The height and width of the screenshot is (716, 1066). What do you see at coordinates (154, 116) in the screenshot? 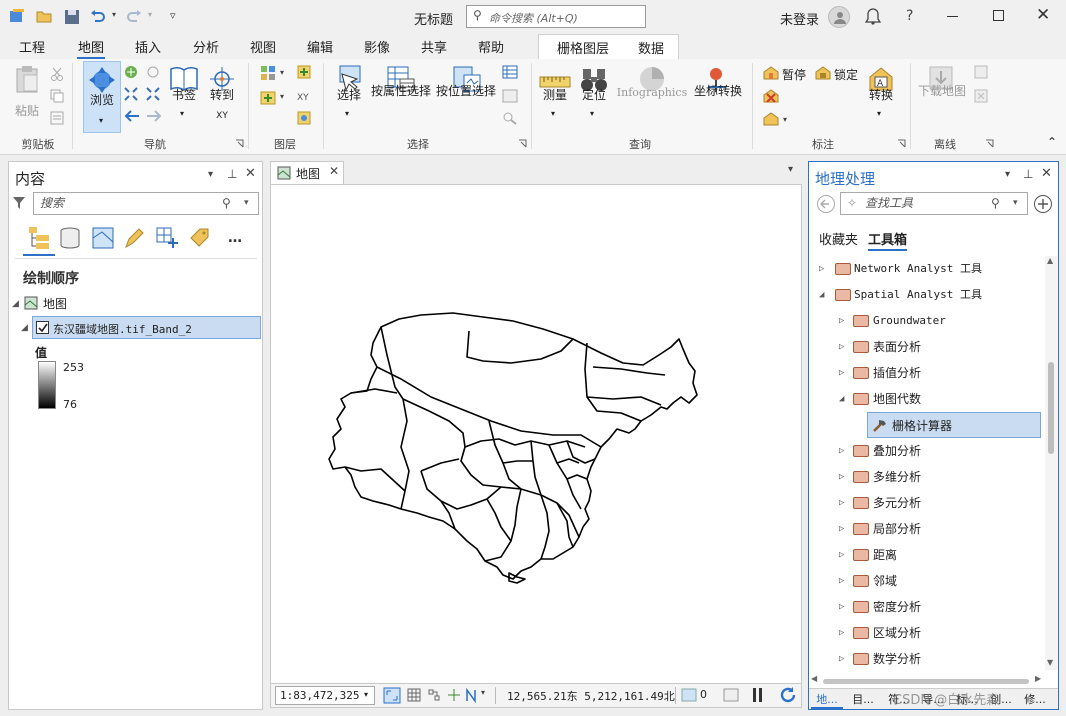
I see `next-extent-icon` at bounding box center [154, 116].